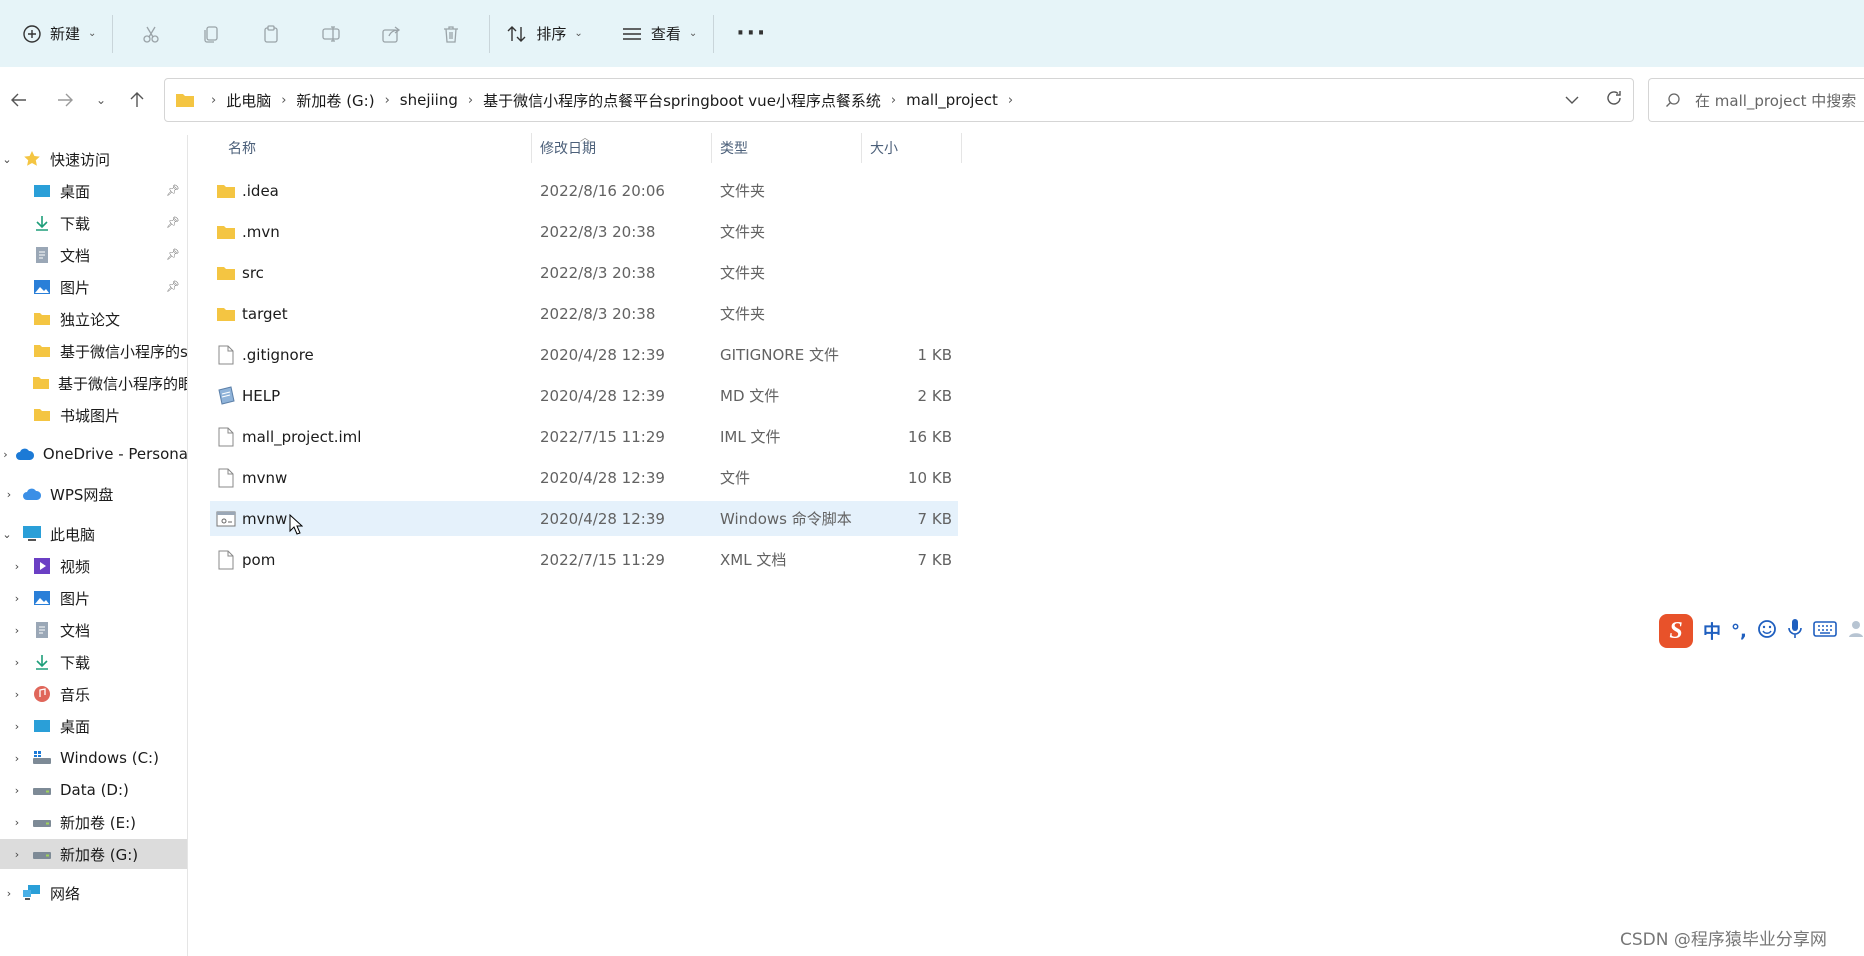  What do you see at coordinates (787, 148) in the screenshot?
I see `column-header-type: 类型` at bounding box center [787, 148].